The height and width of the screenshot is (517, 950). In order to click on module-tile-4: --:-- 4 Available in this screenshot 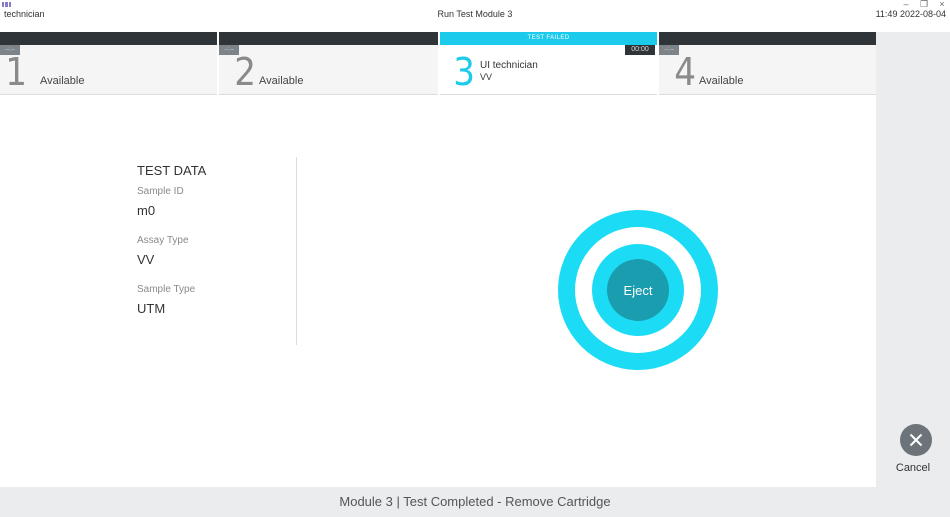, I will do `click(767, 63)`.